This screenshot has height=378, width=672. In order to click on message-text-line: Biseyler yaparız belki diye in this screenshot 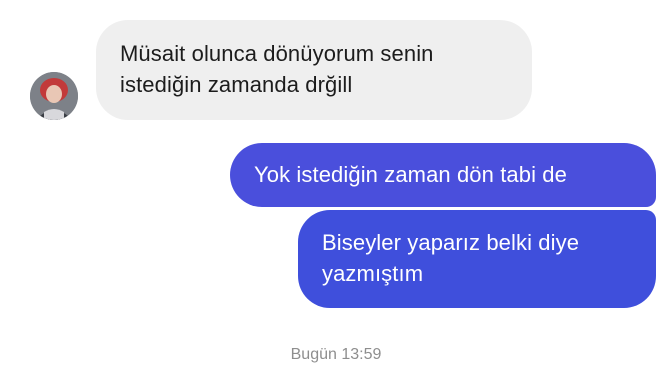, I will do `click(451, 242)`.